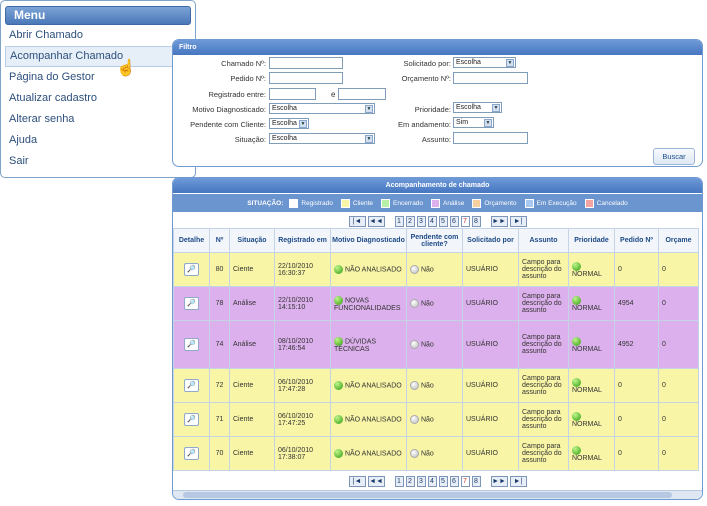 This screenshot has height=506, width=707. What do you see at coordinates (490, 138) in the screenshot?
I see `assunto-input` at bounding box center [490, 138].